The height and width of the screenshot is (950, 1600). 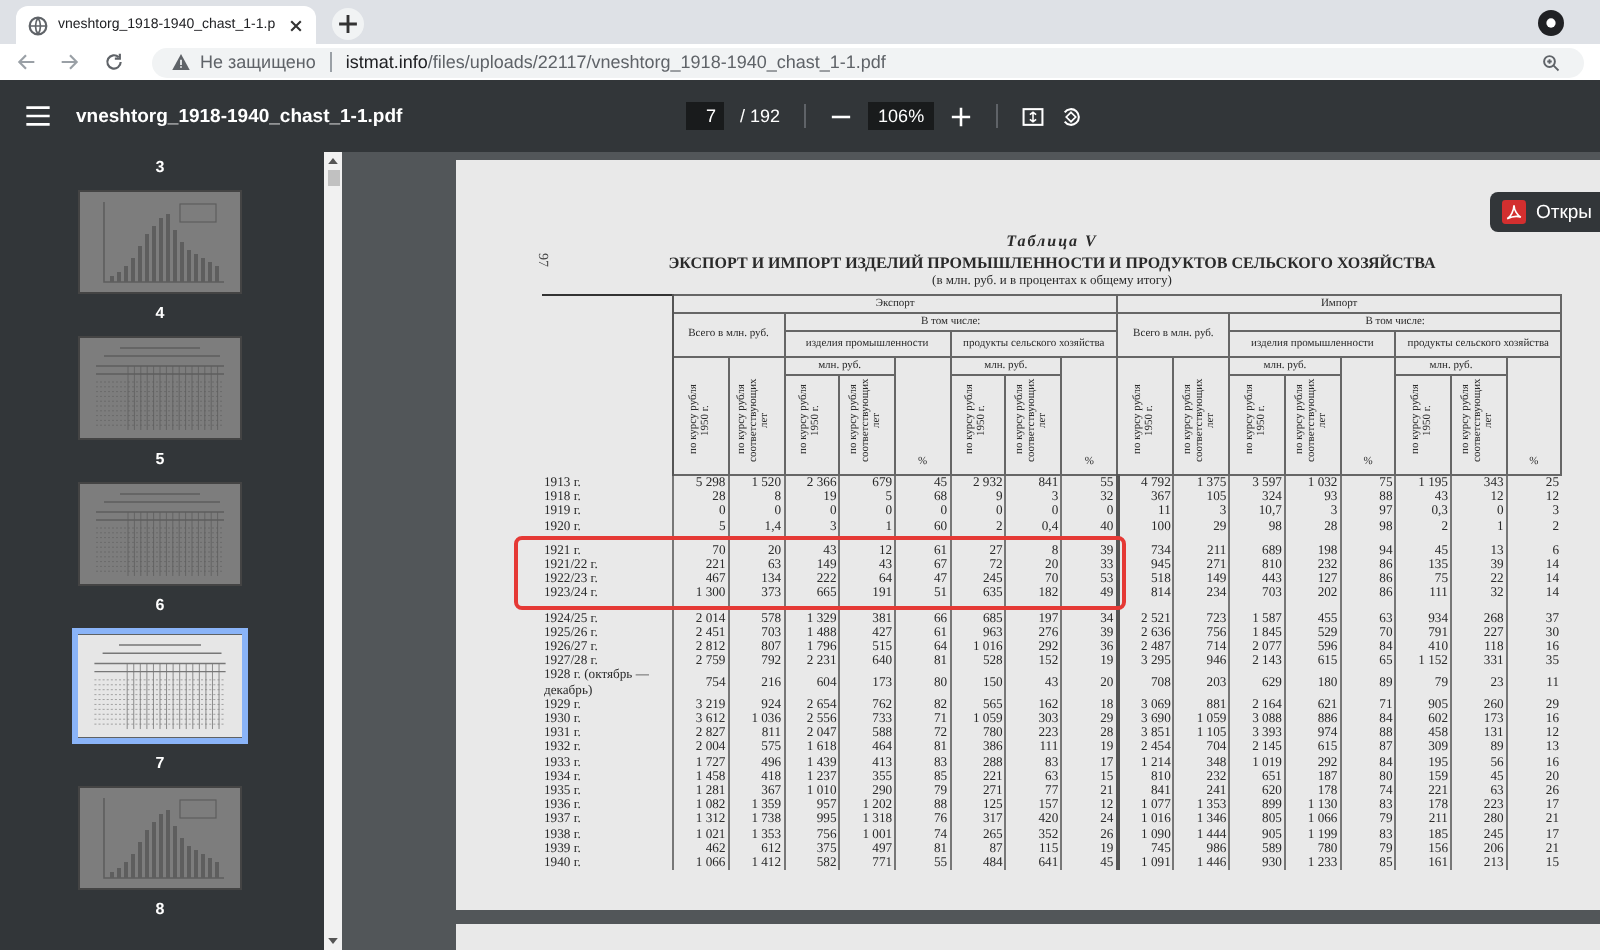 What do you see at coordinates (333, 551) in the screenshot?
I see `scrollbar` at bounding box center [333, 551].